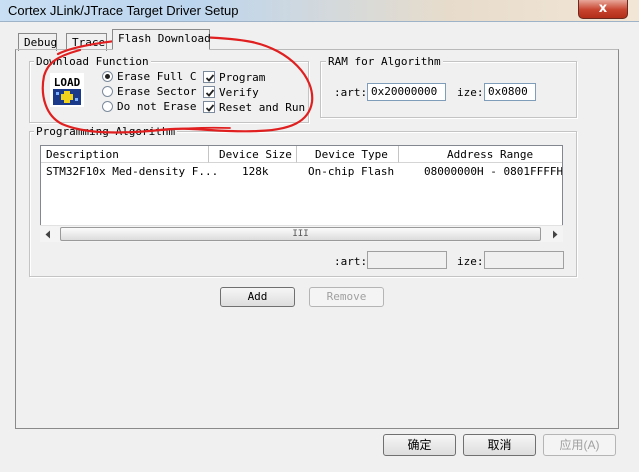  What do you see at coordinates (67, 90) in the screenshot?
I see `load-icon: LOAD` at bounding box center [67, 90].